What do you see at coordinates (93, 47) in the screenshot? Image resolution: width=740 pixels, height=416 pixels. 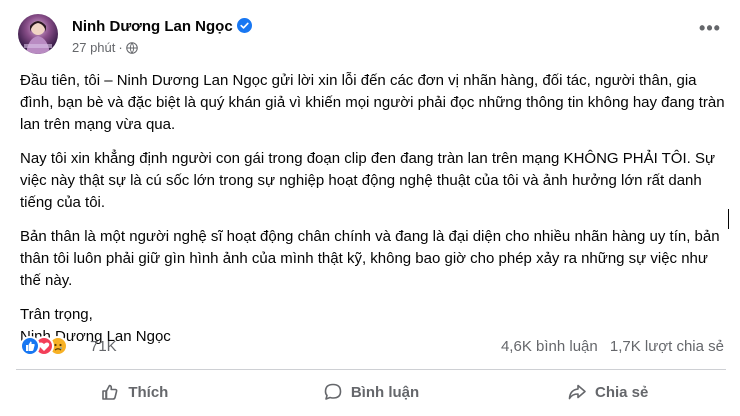 I see `post-time: 27 phút` at bounding box center [93, 47].